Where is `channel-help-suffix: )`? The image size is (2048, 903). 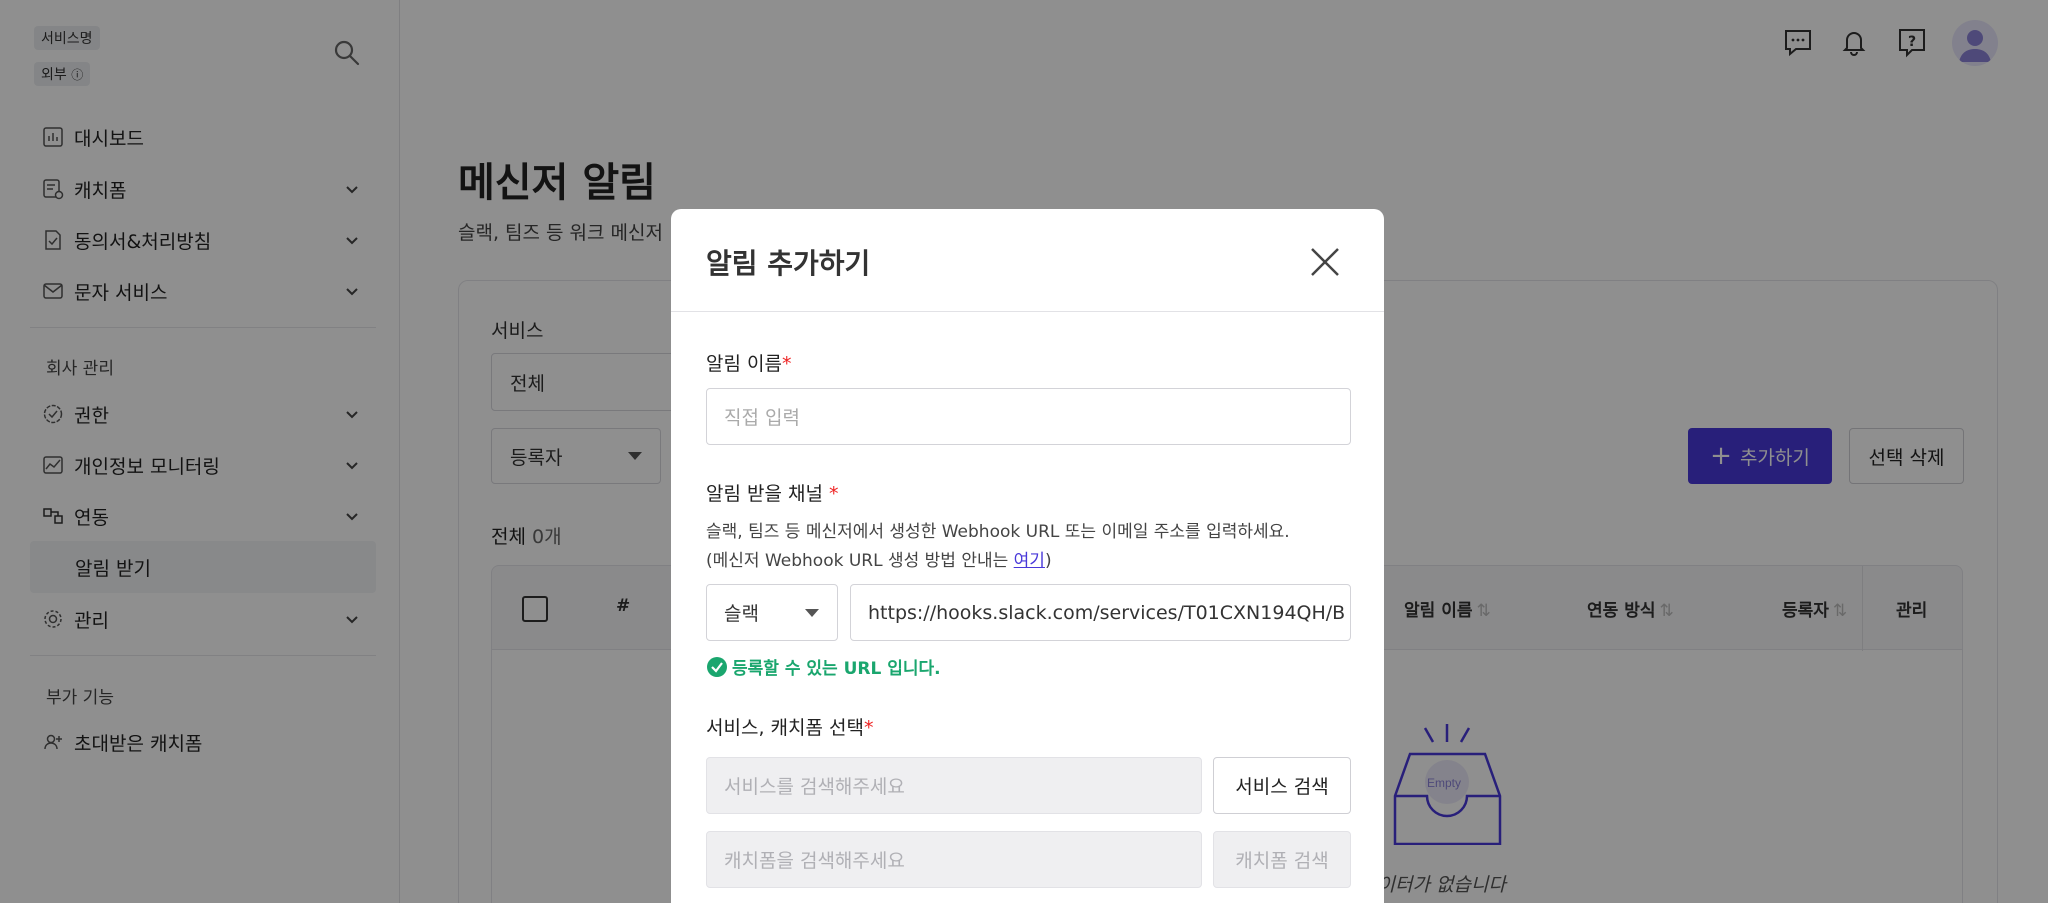
channel-help-suffix: ) is located at coordinates (1048, 561).